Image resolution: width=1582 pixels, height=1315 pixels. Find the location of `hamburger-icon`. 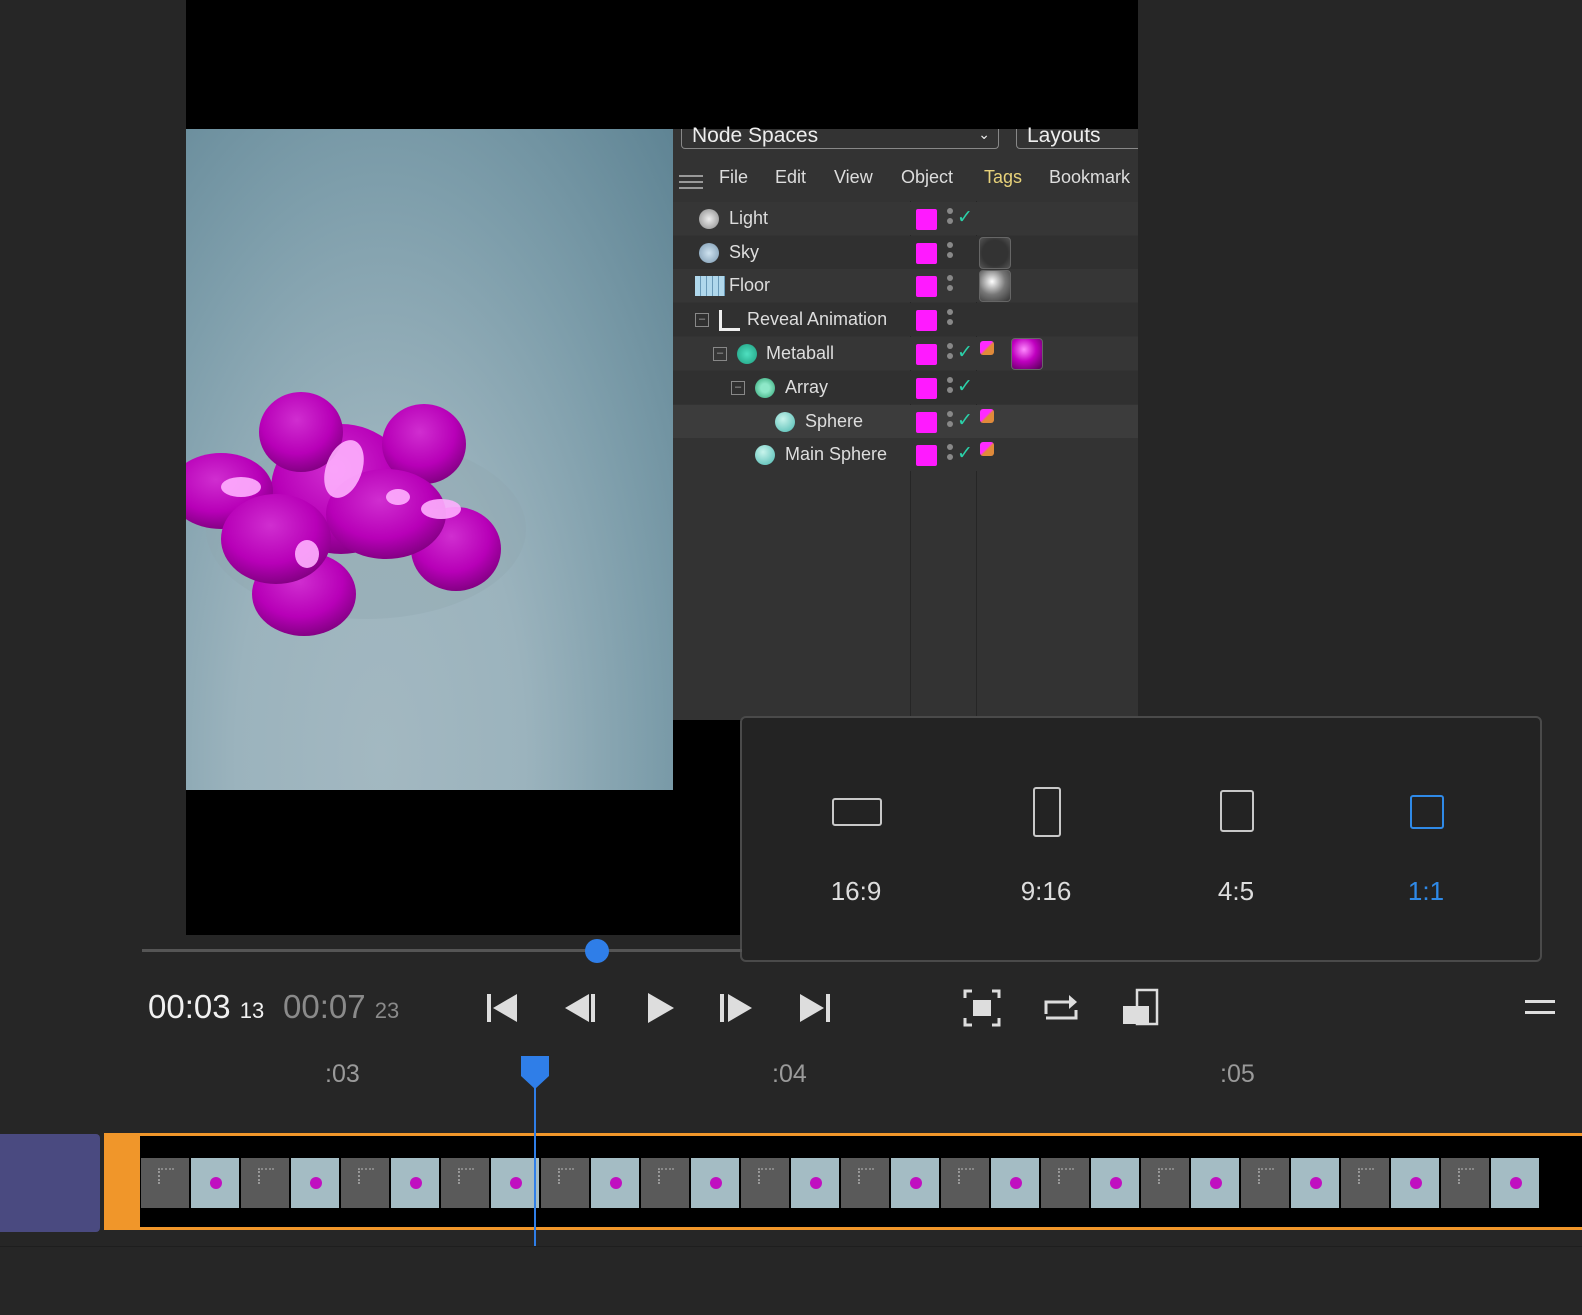

hamburger-icon is located at coordinates (691, 182).